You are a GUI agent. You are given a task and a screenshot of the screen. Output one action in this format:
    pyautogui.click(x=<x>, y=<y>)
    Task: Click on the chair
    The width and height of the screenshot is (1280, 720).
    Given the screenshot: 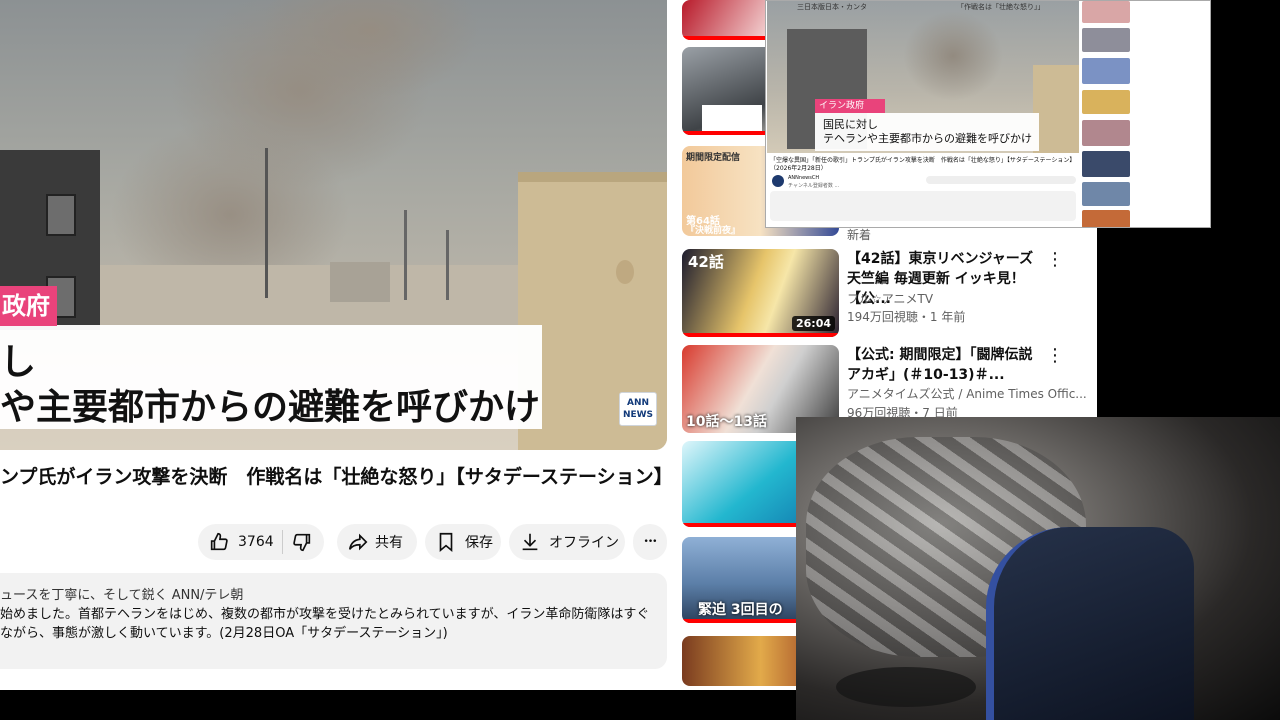 What is the action you would take?
    pyautogui.click(x=1090, y=623)
    